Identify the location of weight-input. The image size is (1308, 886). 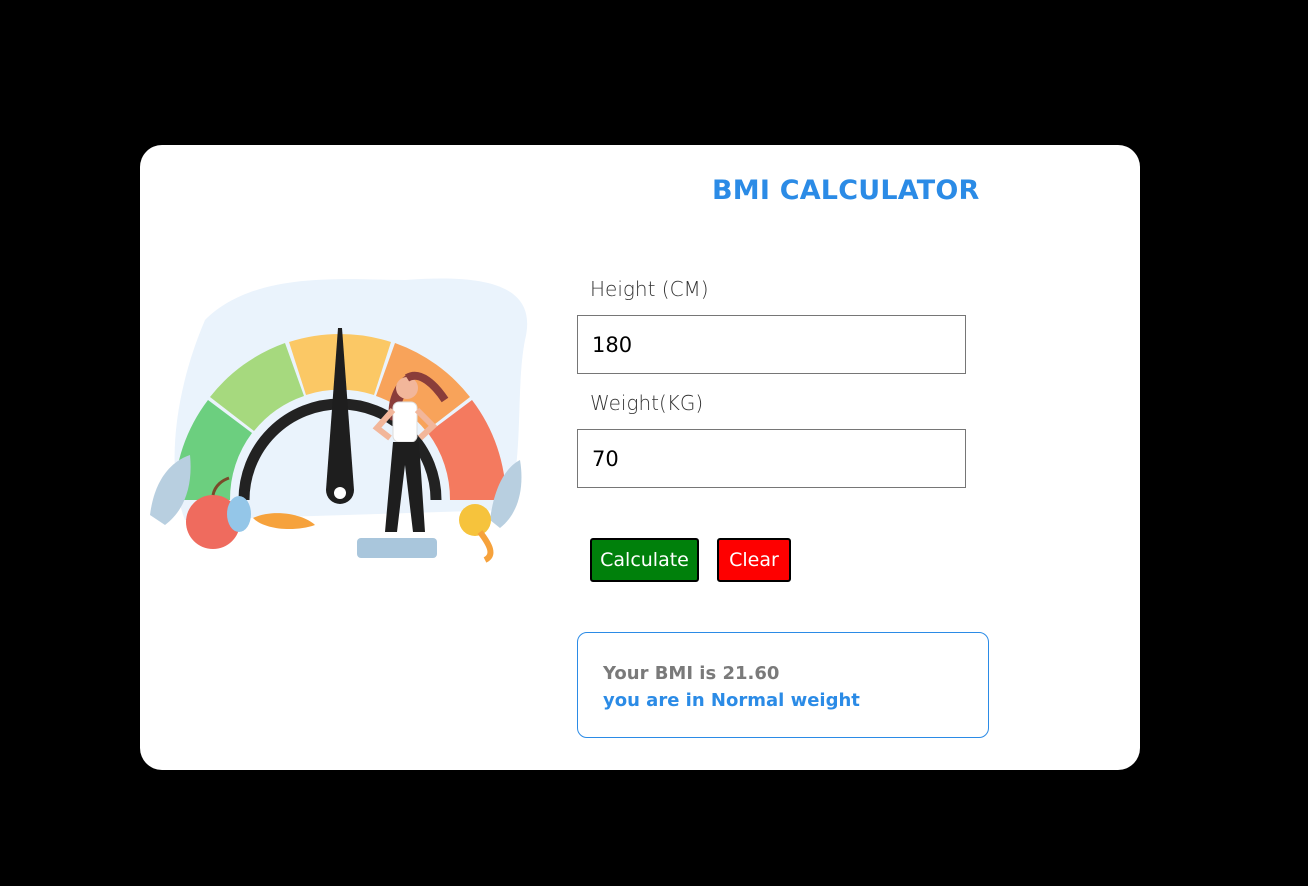
(771, 458).